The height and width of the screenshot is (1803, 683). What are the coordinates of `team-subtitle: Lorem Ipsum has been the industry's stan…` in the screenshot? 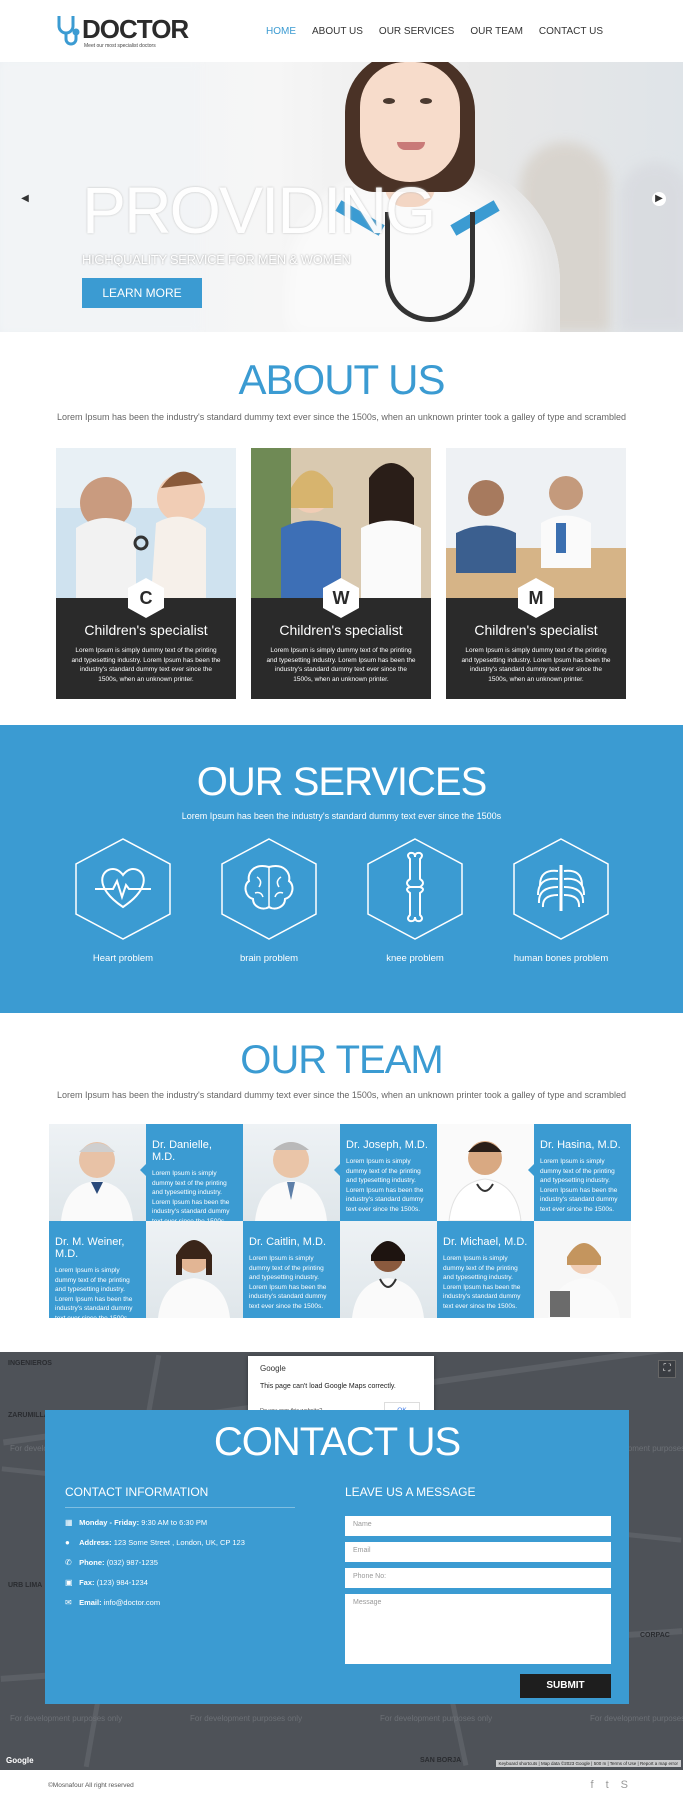 It's located at (341, 1095).